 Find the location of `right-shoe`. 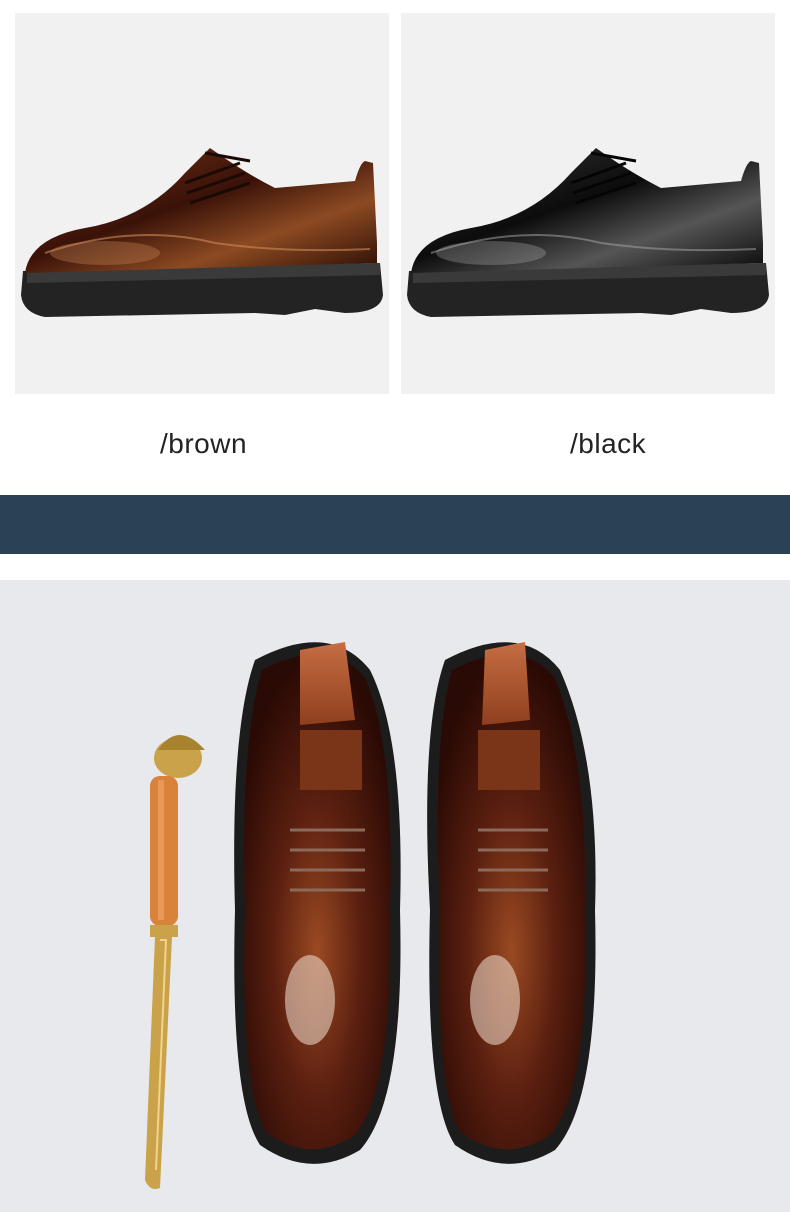

right-shoe is located at coordinates (511, 903).